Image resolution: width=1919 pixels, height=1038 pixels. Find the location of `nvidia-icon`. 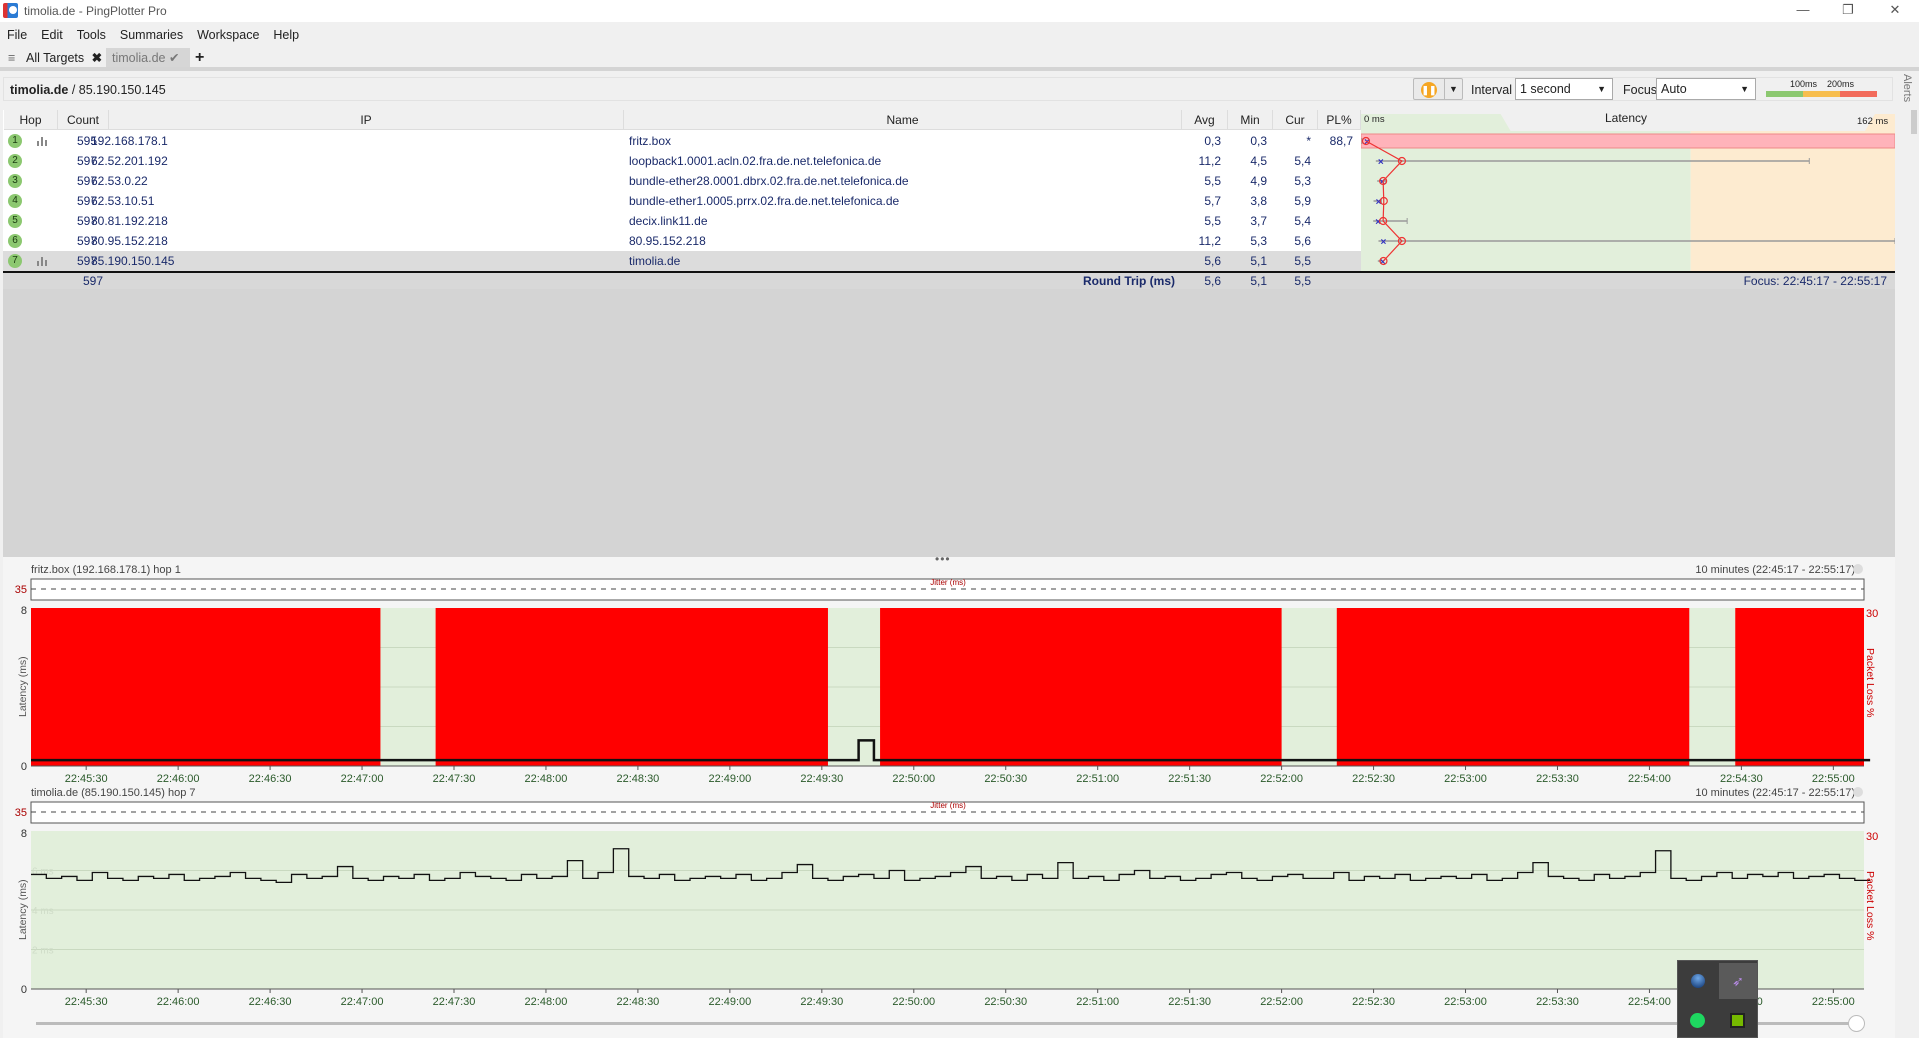

nvidia-icon is located at coordinates (1737, 1020).